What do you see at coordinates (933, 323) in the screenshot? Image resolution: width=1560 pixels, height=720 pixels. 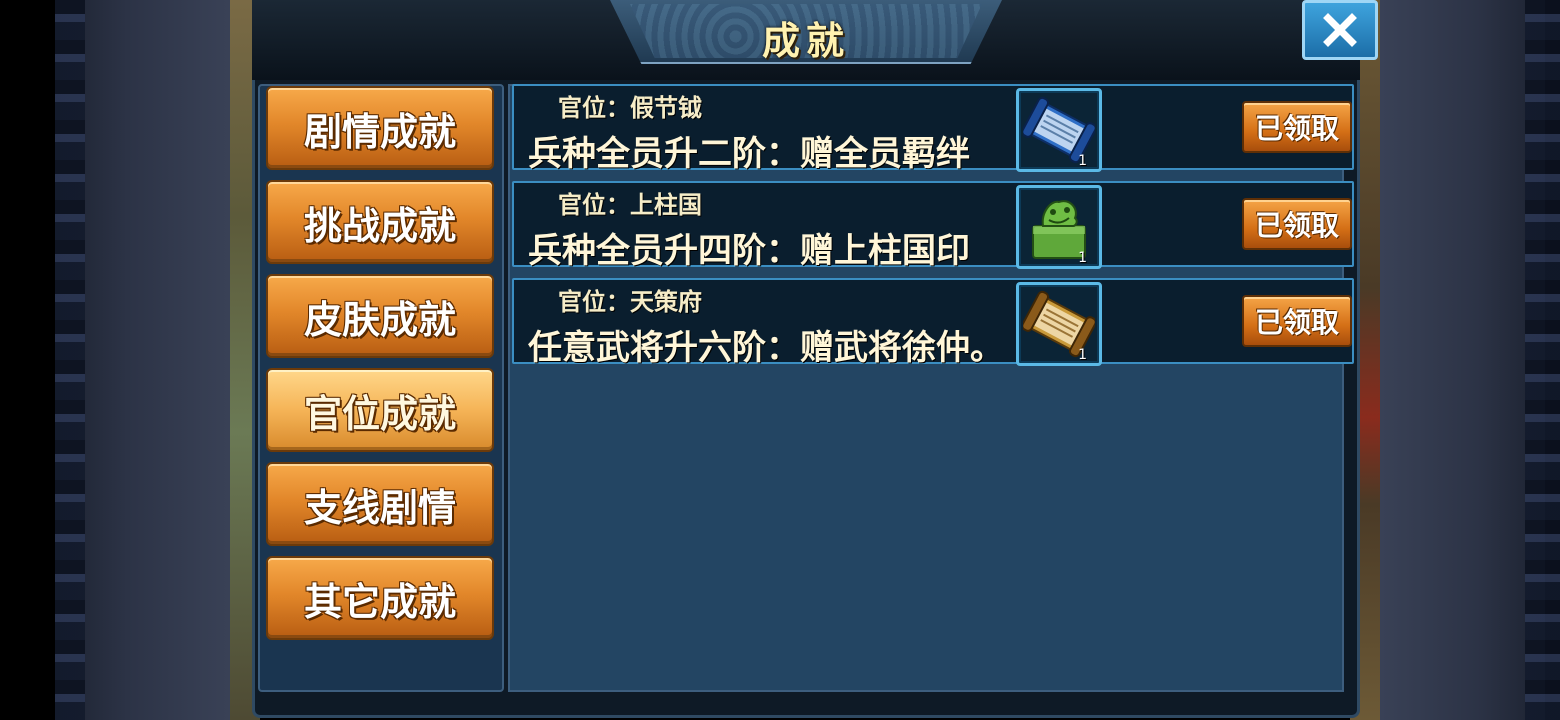 I see `achievement-row: 官位：天策府 任意武将升六阶：赠武将徐仲。 1 已领取` at bounding box center [933, 323].